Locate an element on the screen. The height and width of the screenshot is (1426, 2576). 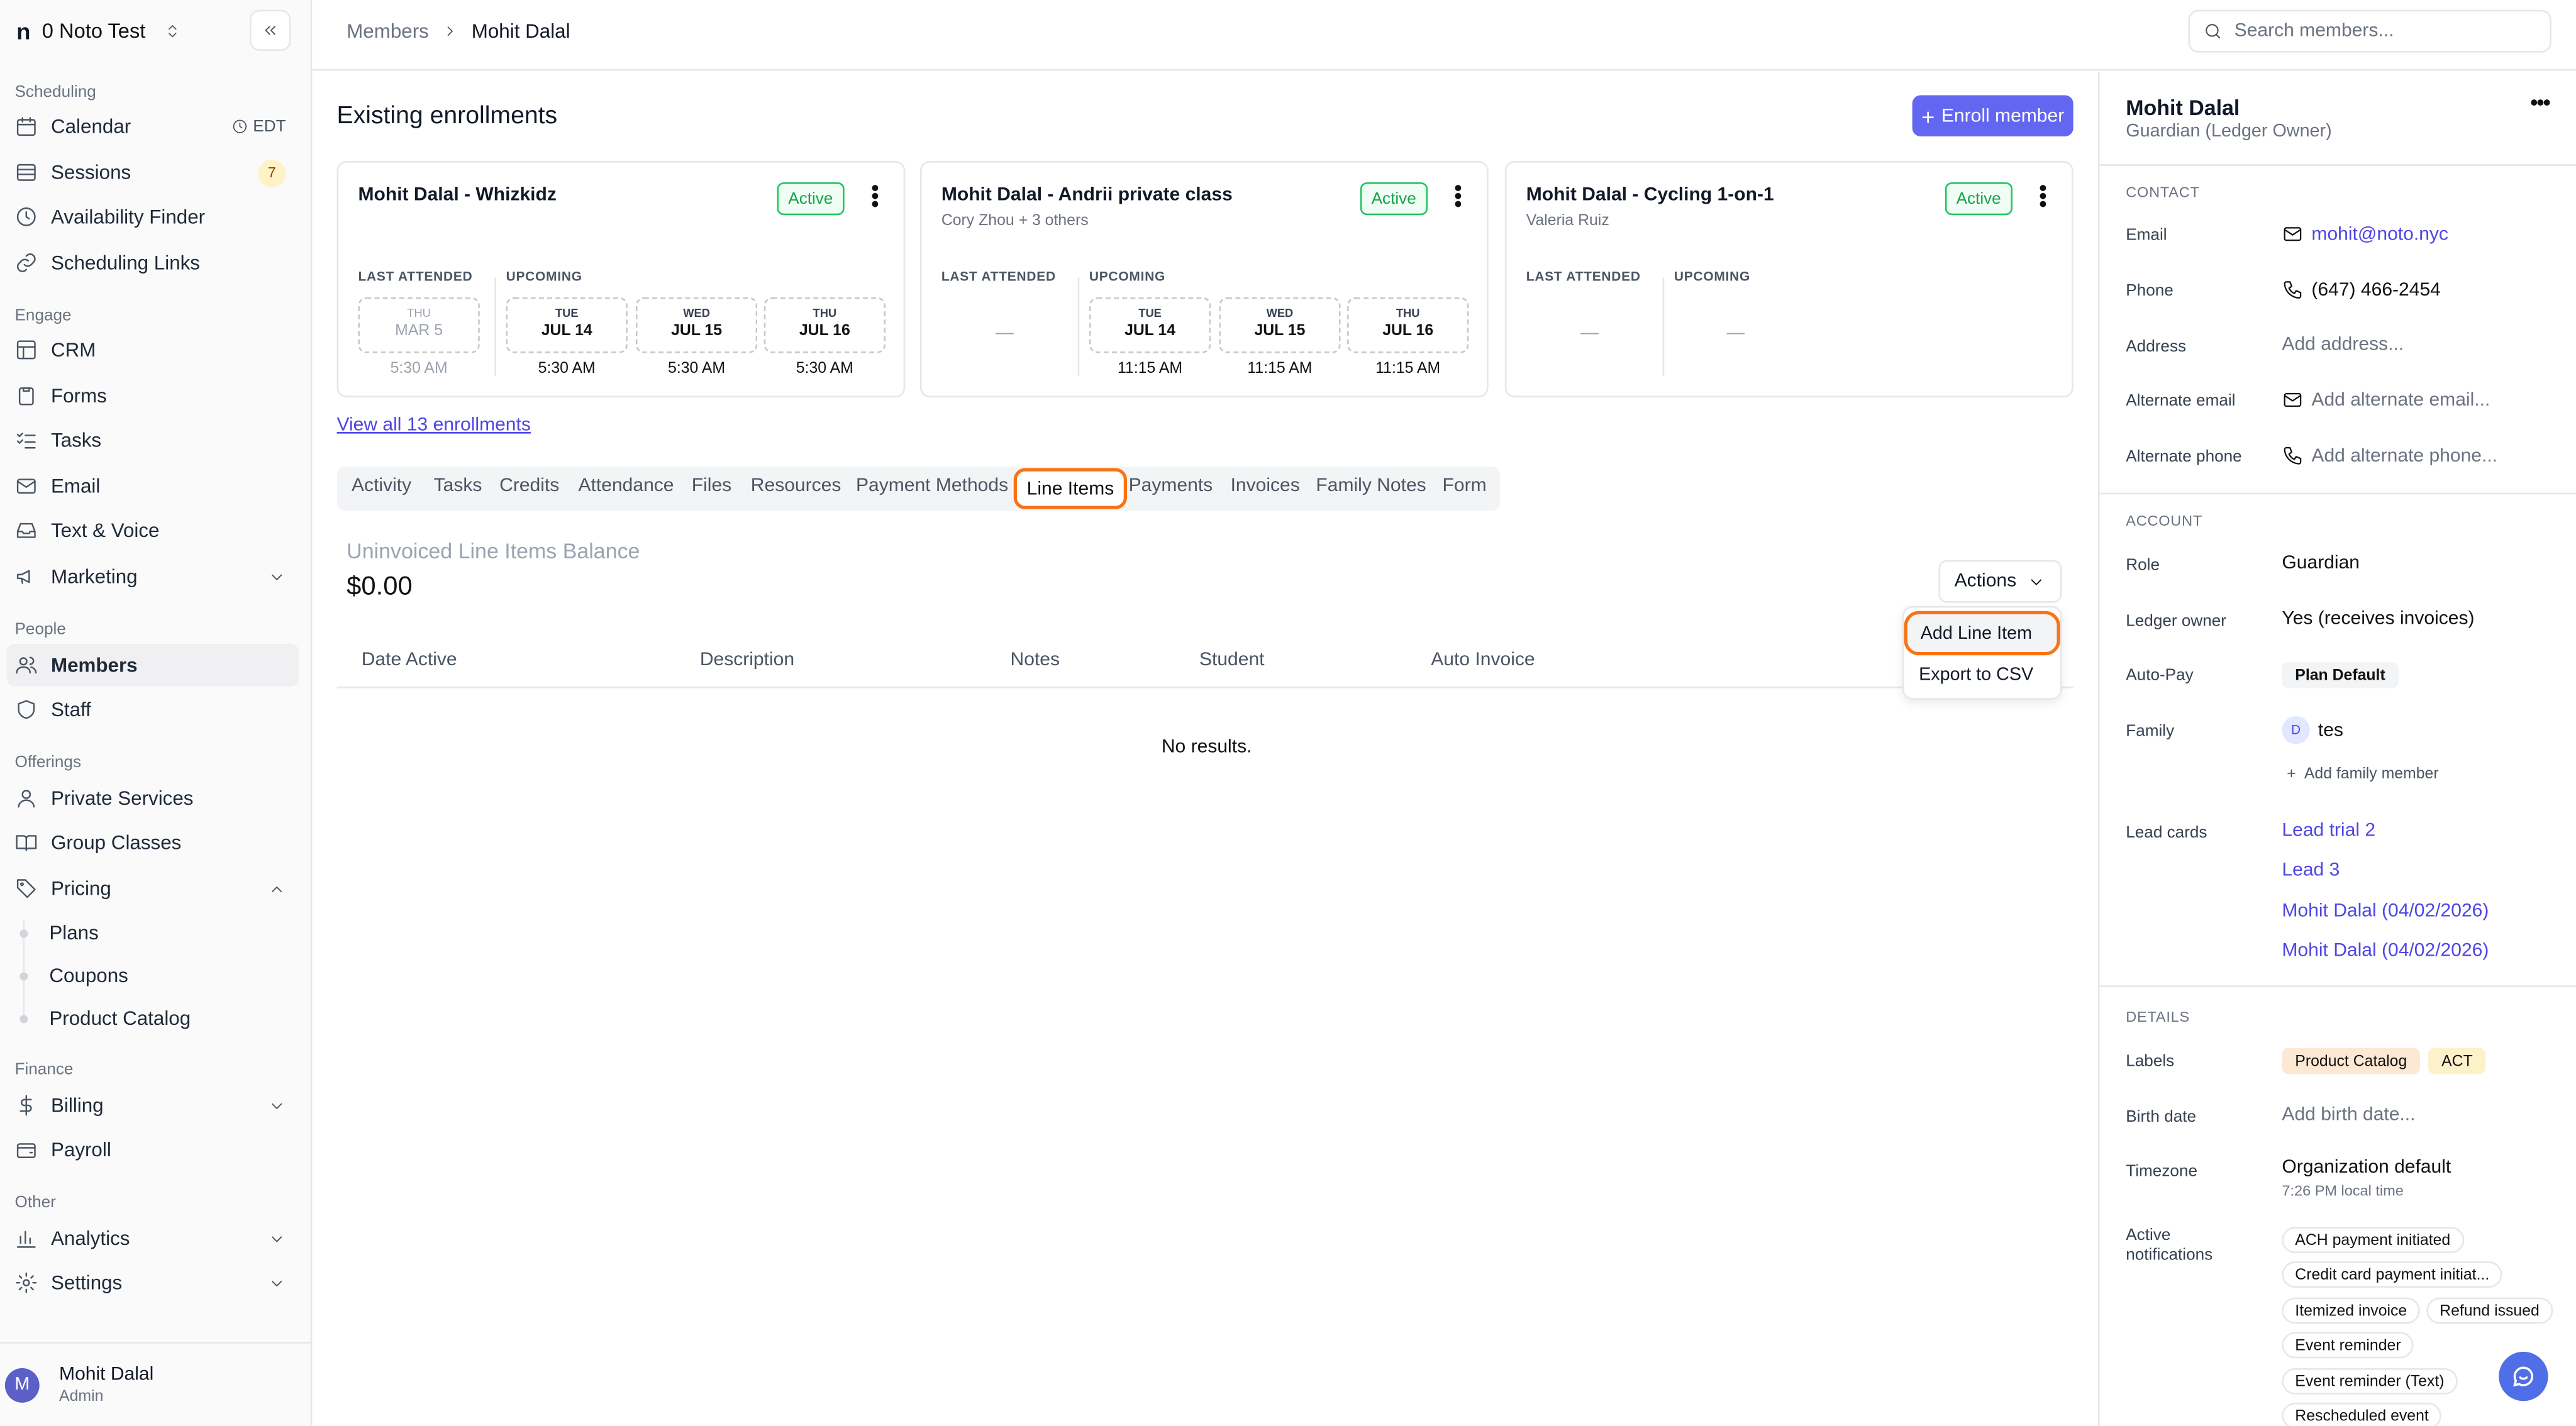
sidebar-item-calendar: Calendar EDT is located at coordinates (156, 126).